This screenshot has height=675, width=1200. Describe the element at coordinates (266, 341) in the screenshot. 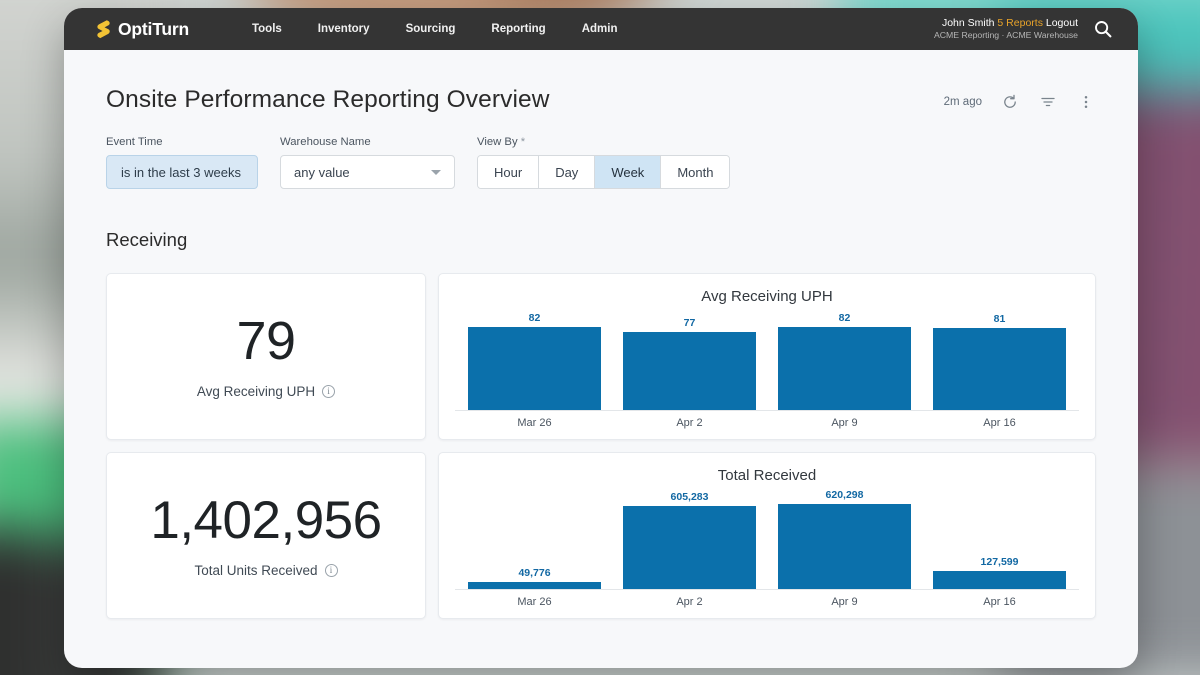

I see `kpi-value: 79` at that location.